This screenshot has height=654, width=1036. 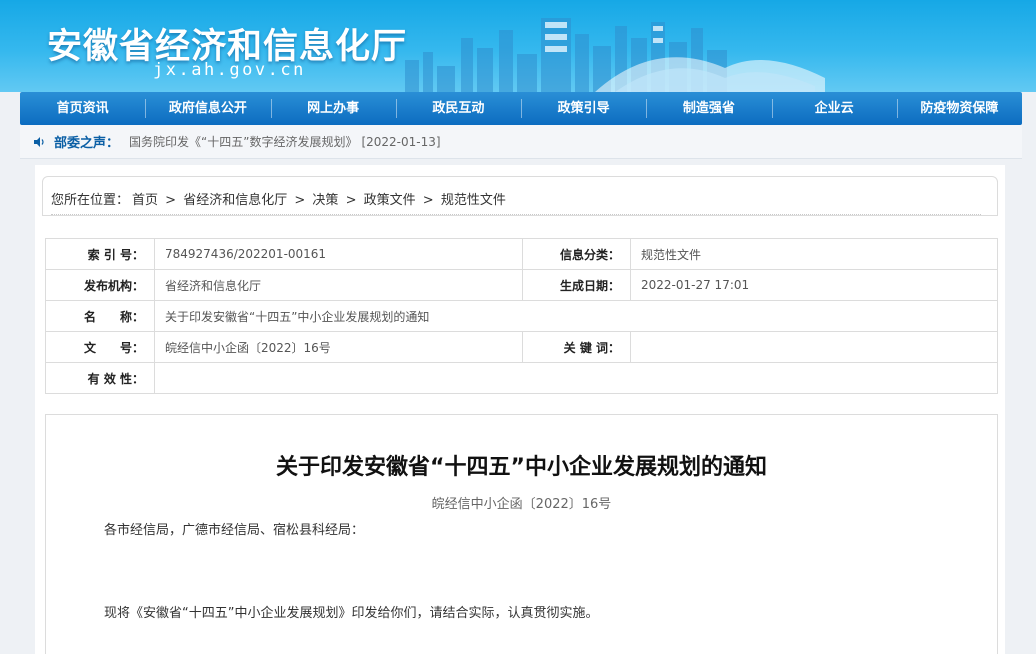 I want to click on nav-item-online-services: 网上办事, so click(x=333, y=108).